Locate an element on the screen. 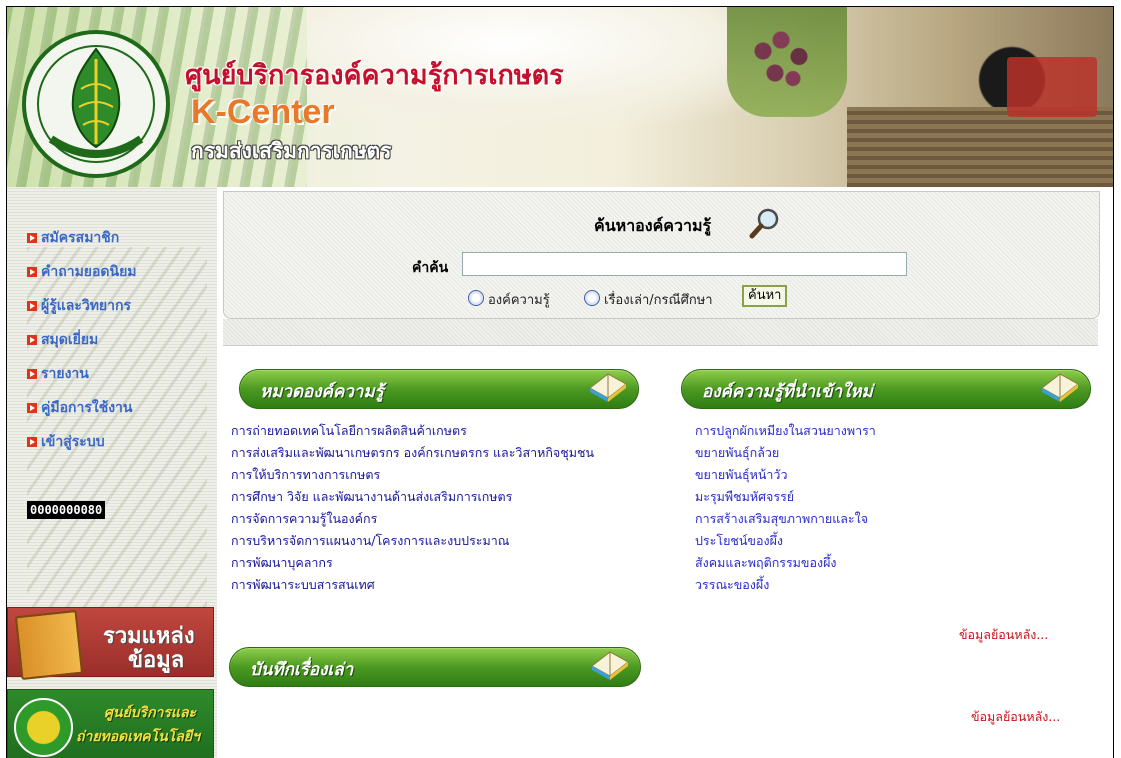  category-link: การพัฒนาบุคลากร is located at coordinates (441, 563).